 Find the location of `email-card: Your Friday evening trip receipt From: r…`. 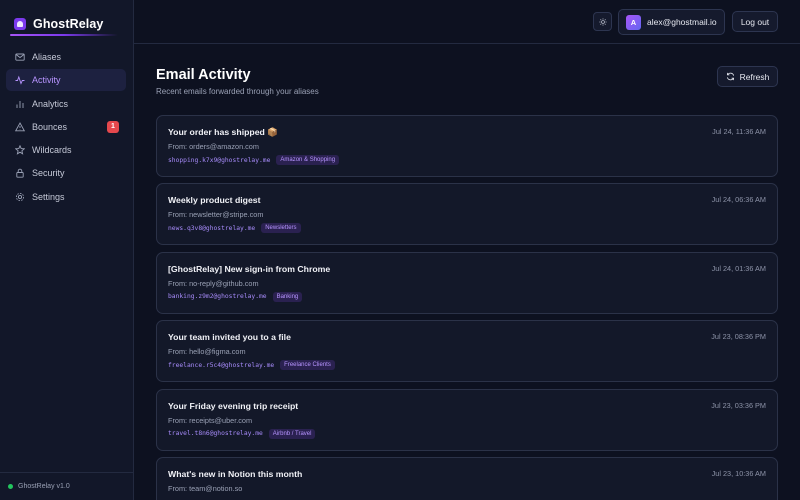

email-card: Your Friday evening trip receipt From: r… is located at coordinates (467, 419).